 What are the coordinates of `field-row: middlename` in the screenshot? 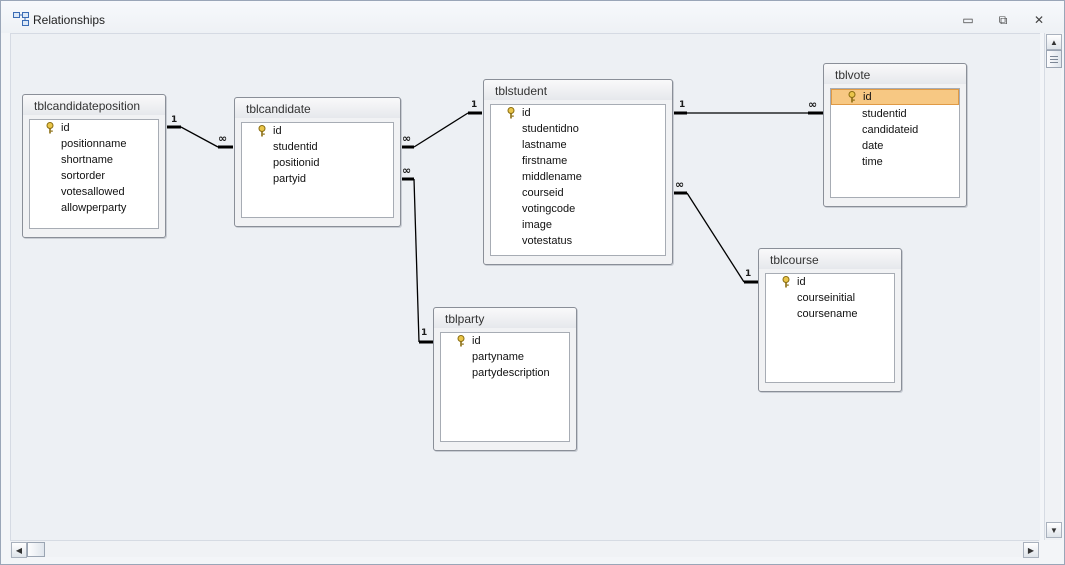 It's located at (578, 177).